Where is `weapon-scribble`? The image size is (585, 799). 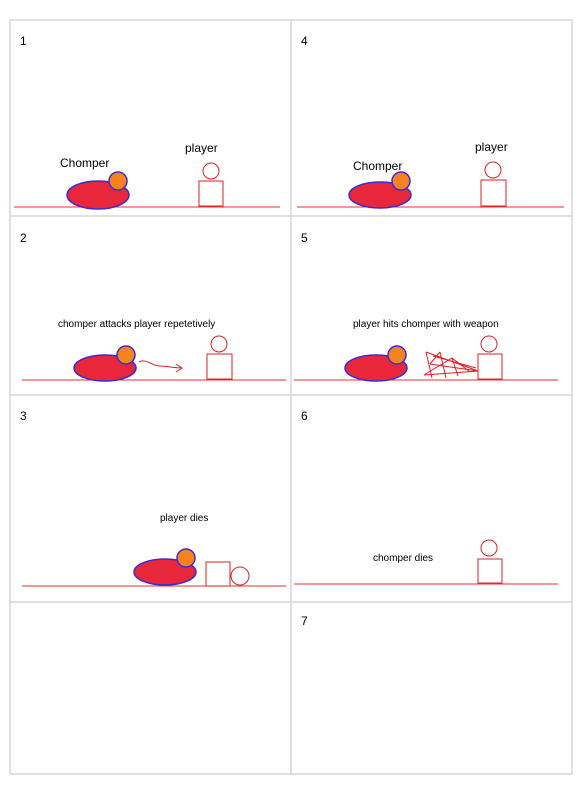
weapon-scribble is located at coordinates (451, 365).